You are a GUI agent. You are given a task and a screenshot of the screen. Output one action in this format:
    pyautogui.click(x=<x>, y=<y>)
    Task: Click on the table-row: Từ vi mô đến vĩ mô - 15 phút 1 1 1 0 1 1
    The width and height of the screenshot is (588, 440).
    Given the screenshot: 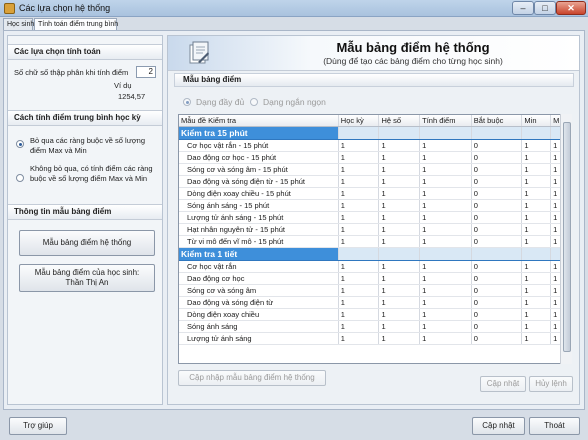 What is the action you would take?
    pyautogui.click(x=375, y=241)
    